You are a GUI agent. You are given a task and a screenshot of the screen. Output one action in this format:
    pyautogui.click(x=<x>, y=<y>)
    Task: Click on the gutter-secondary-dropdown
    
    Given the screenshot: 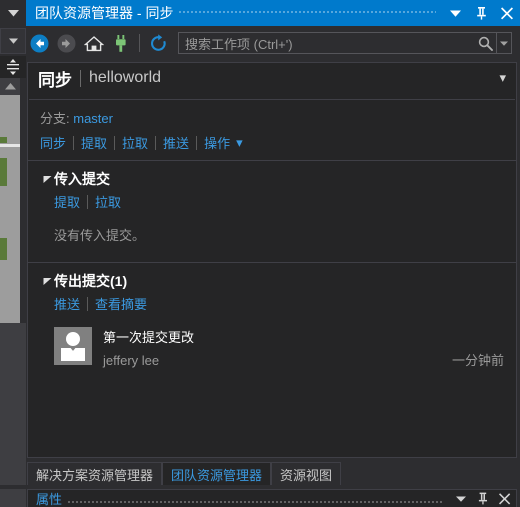 What is the action you would take?
    pyautogui.click(x=13, y=41)
    